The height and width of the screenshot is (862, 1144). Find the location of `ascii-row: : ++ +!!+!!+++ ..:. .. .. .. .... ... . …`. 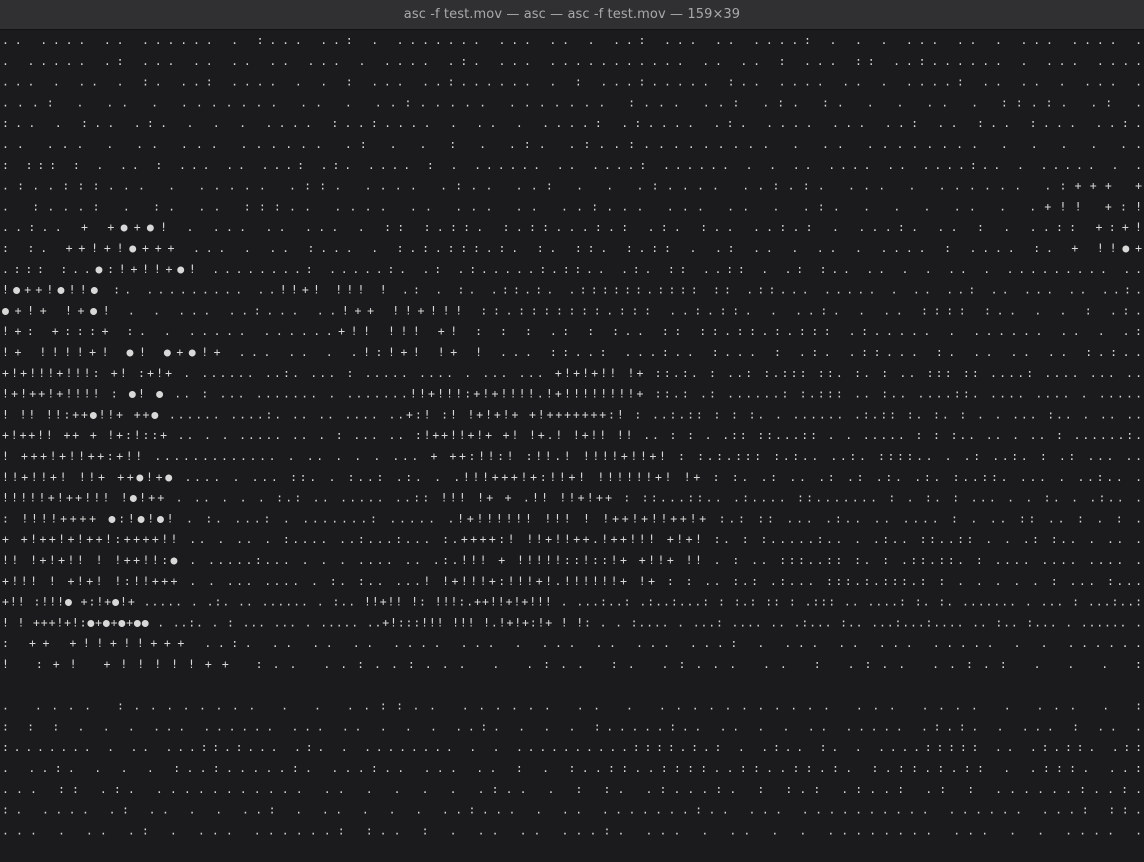

ascii-row: : ++ +!!+!!+++ ..:. .. .. .. .... ... . … is located at coordinates (572, 643).